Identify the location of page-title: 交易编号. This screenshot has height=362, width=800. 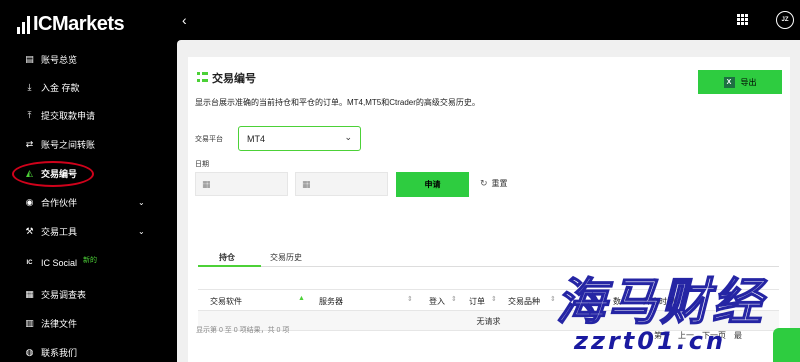
(234, 79).